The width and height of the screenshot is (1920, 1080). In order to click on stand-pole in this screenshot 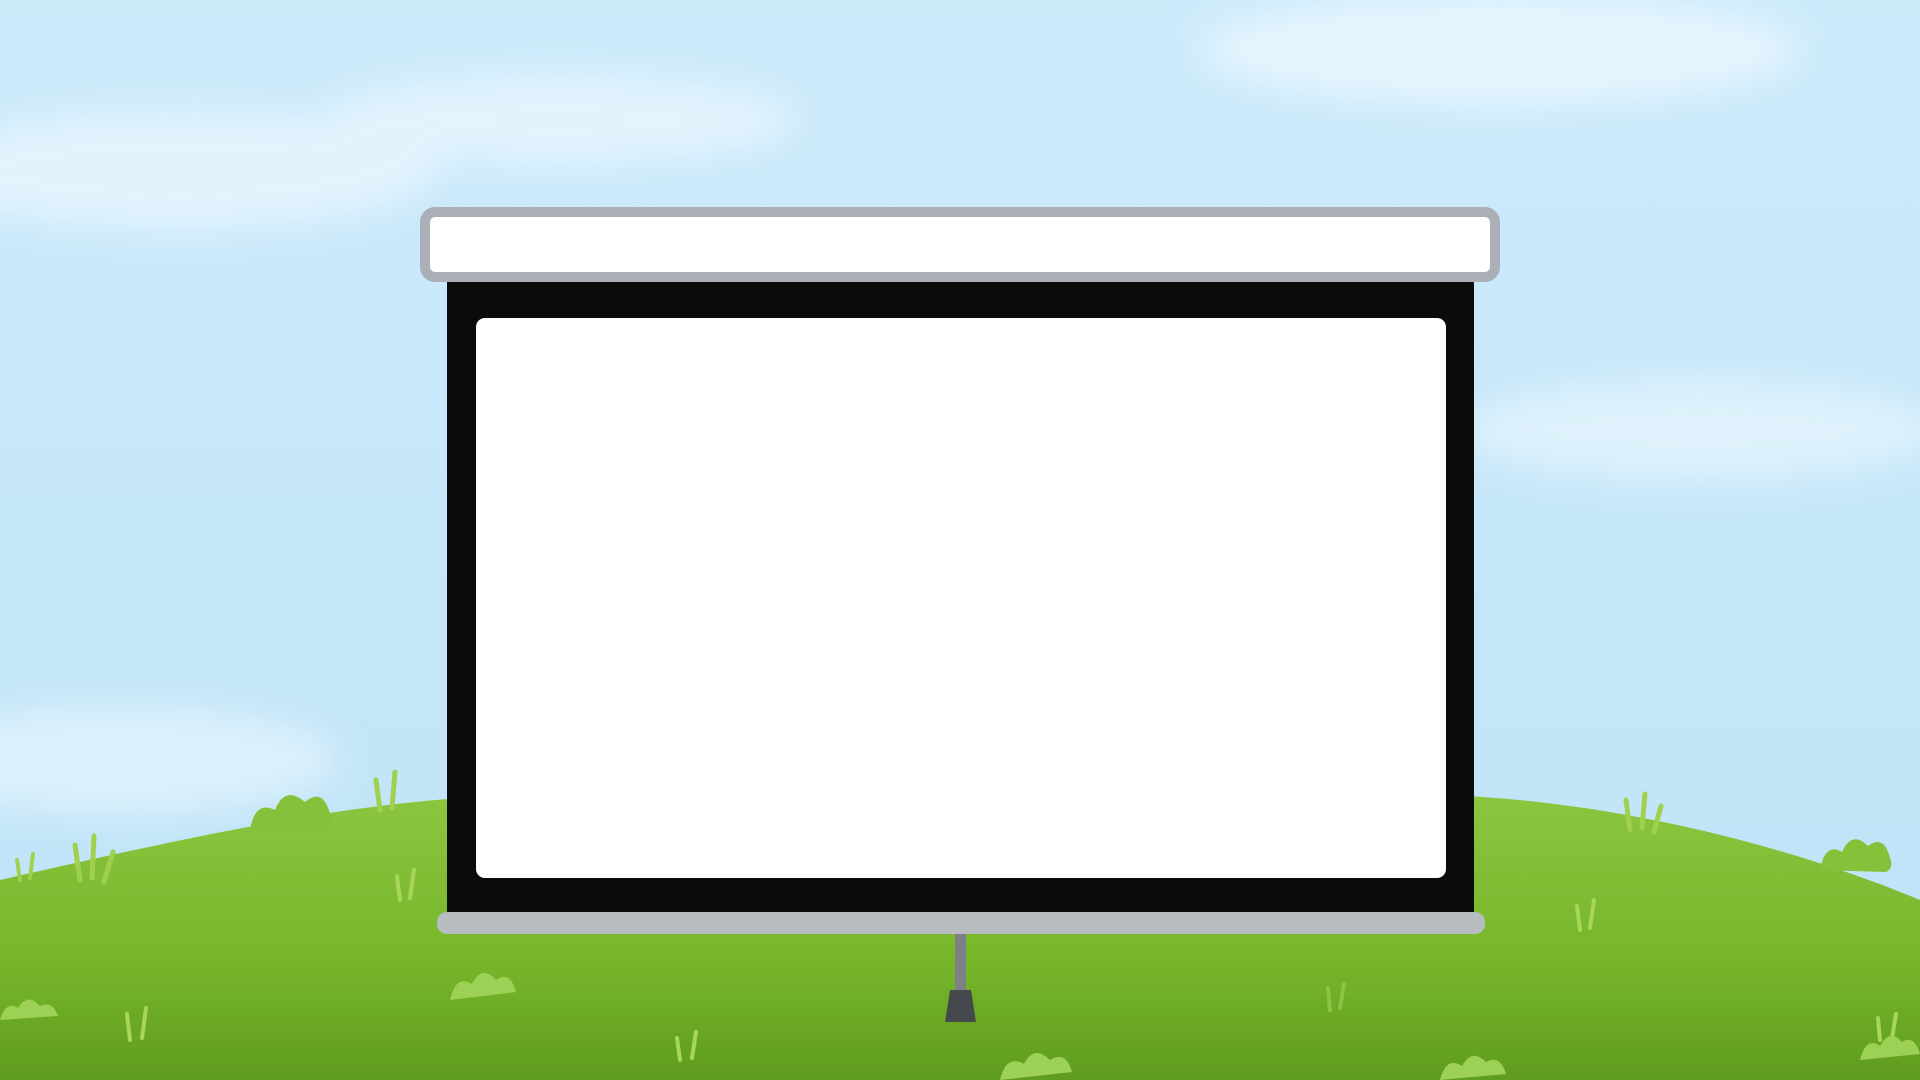, I will do `click(960, 963)`.